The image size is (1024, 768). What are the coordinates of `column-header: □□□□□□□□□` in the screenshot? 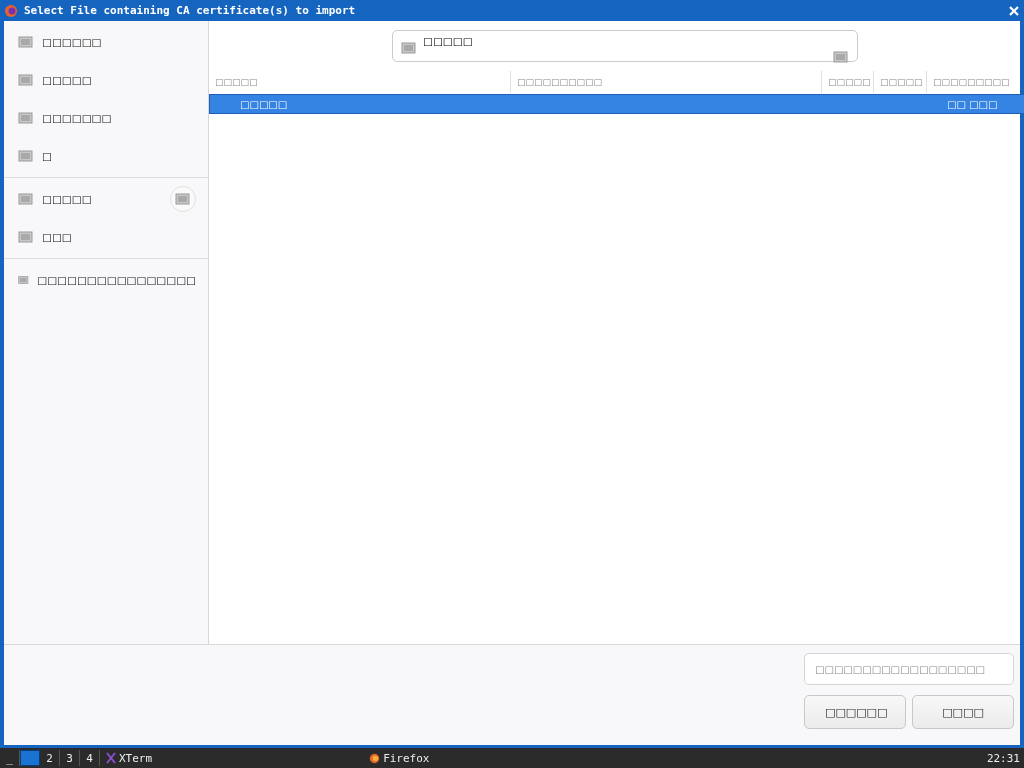 It's located at (972, 82).